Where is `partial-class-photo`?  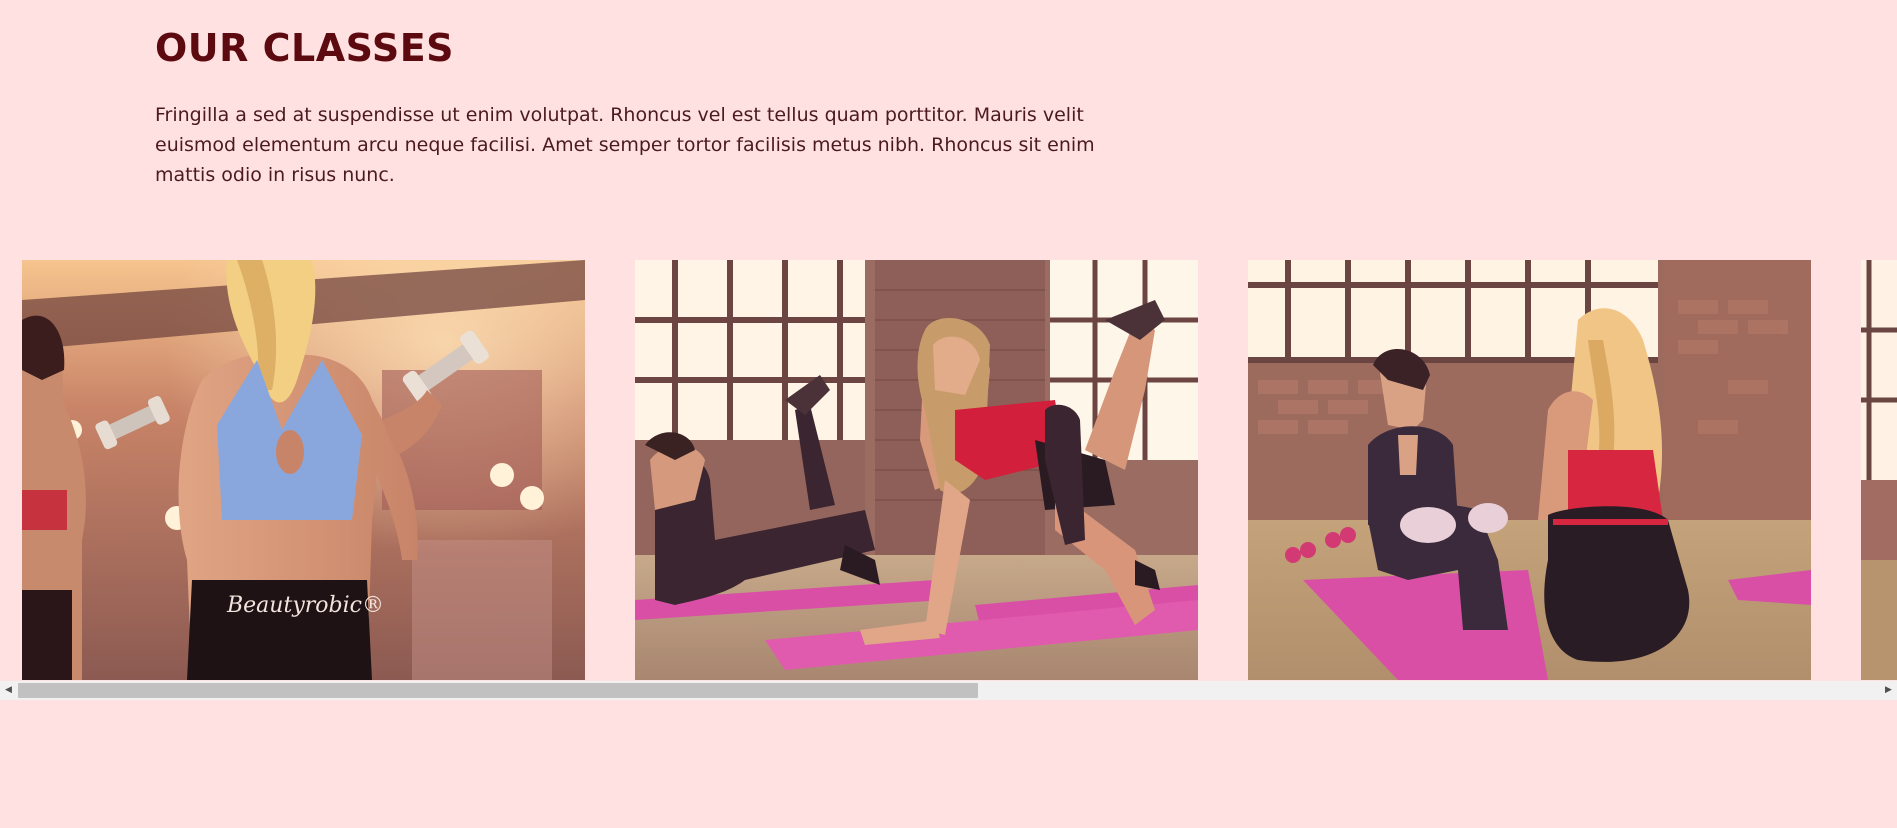
partial-class-photo is located at coordinates (1879, 470).